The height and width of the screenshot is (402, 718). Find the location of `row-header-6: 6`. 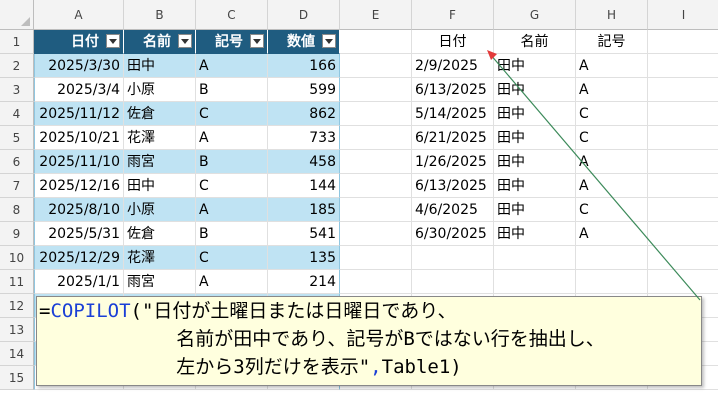

row-header-6: 6 is located at coordinates (17, 162).